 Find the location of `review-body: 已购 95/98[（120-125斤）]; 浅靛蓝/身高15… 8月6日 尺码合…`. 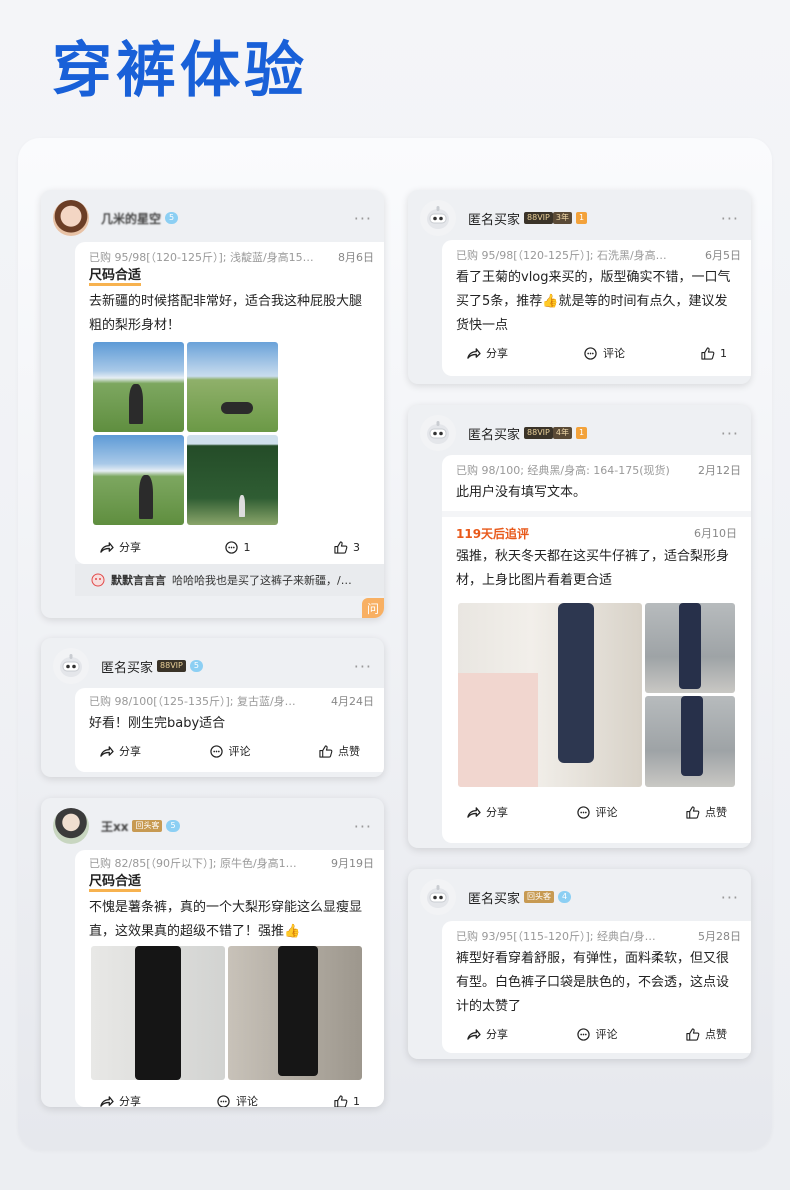

review-body: 已购 95/98[（120-125斤）]; 浅靛蓝/身高15… 8月6日 尺码合… is located at coordinates (229, 403).